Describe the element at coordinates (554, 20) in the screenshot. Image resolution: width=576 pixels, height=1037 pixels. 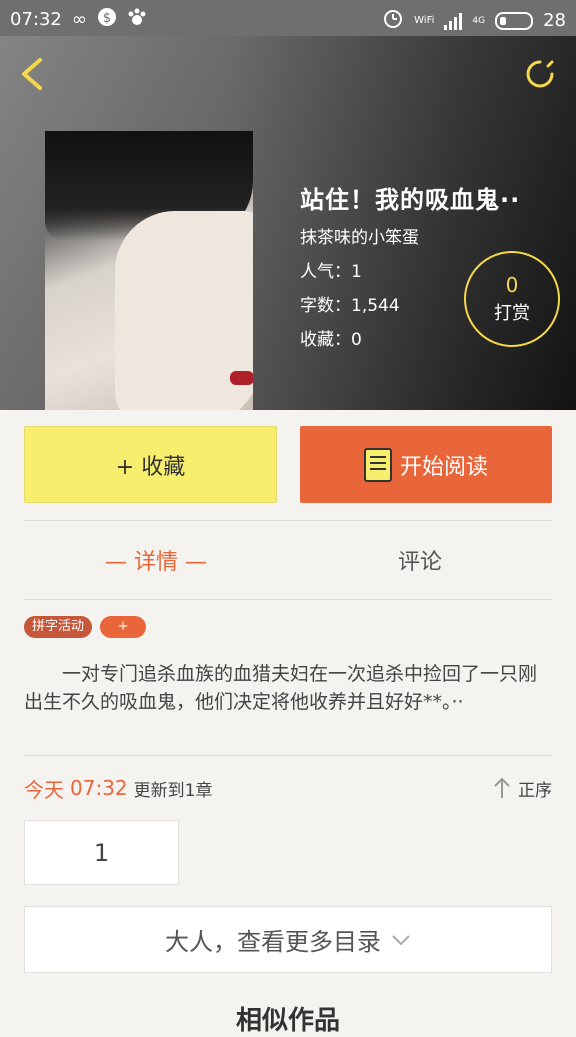
I see `battery-level: 28` at that location.